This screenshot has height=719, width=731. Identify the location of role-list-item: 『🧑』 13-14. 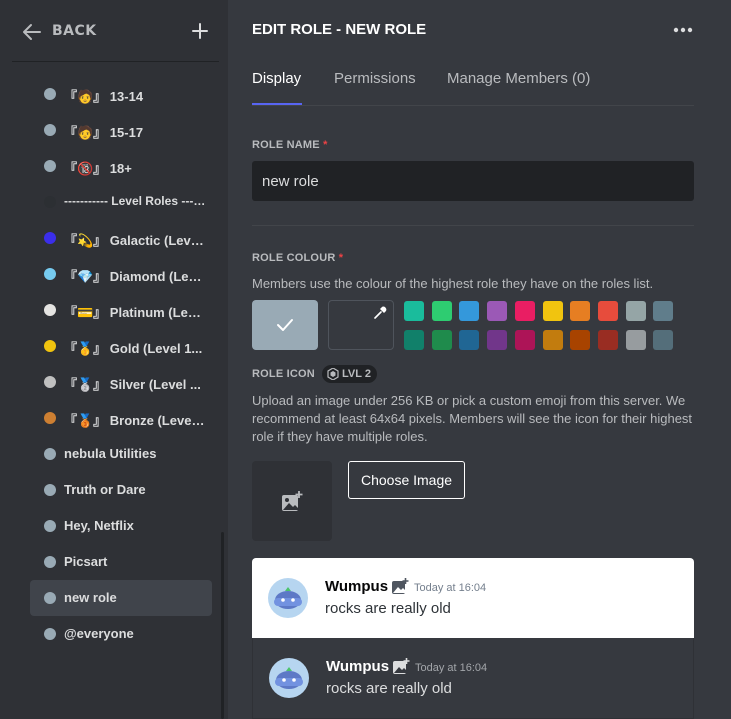
(121, 94).